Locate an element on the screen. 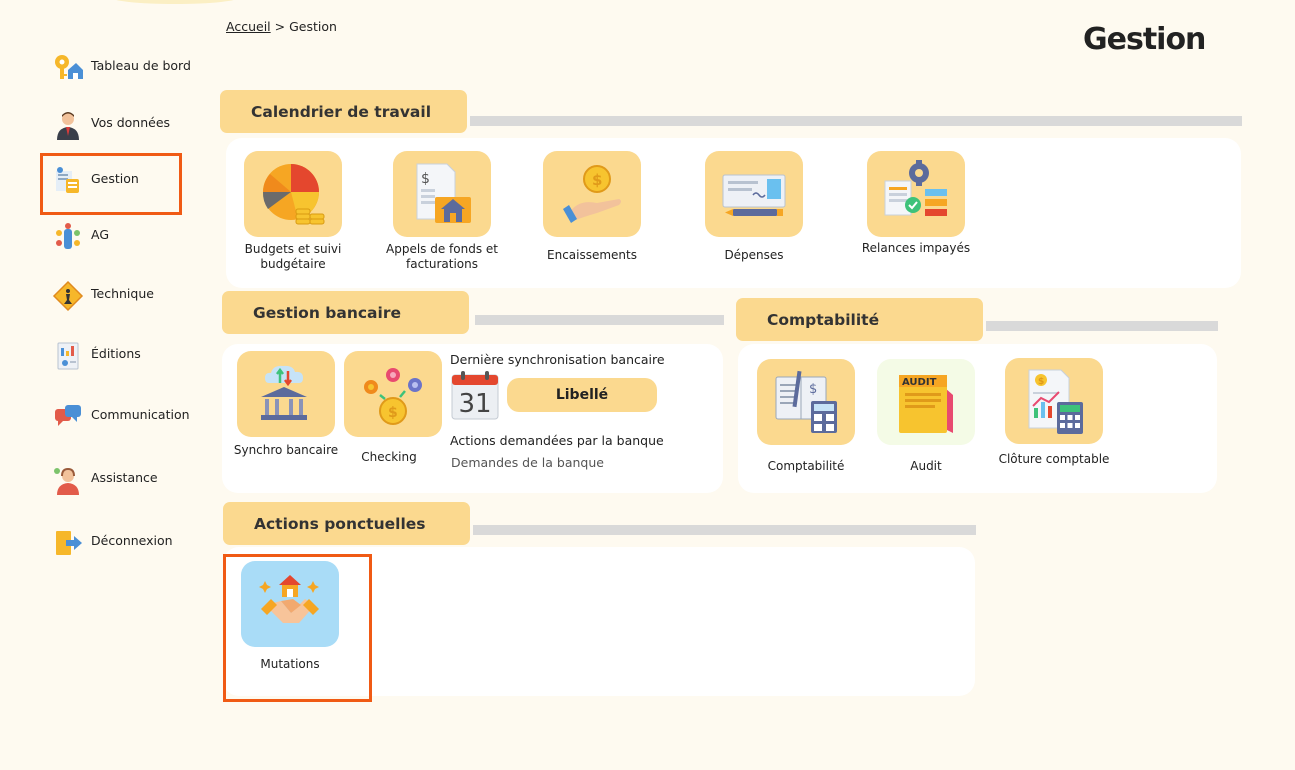 This screenshot has height=770, width=1295. sidebar-item-ag: AG is located at coordinates (81, 238).